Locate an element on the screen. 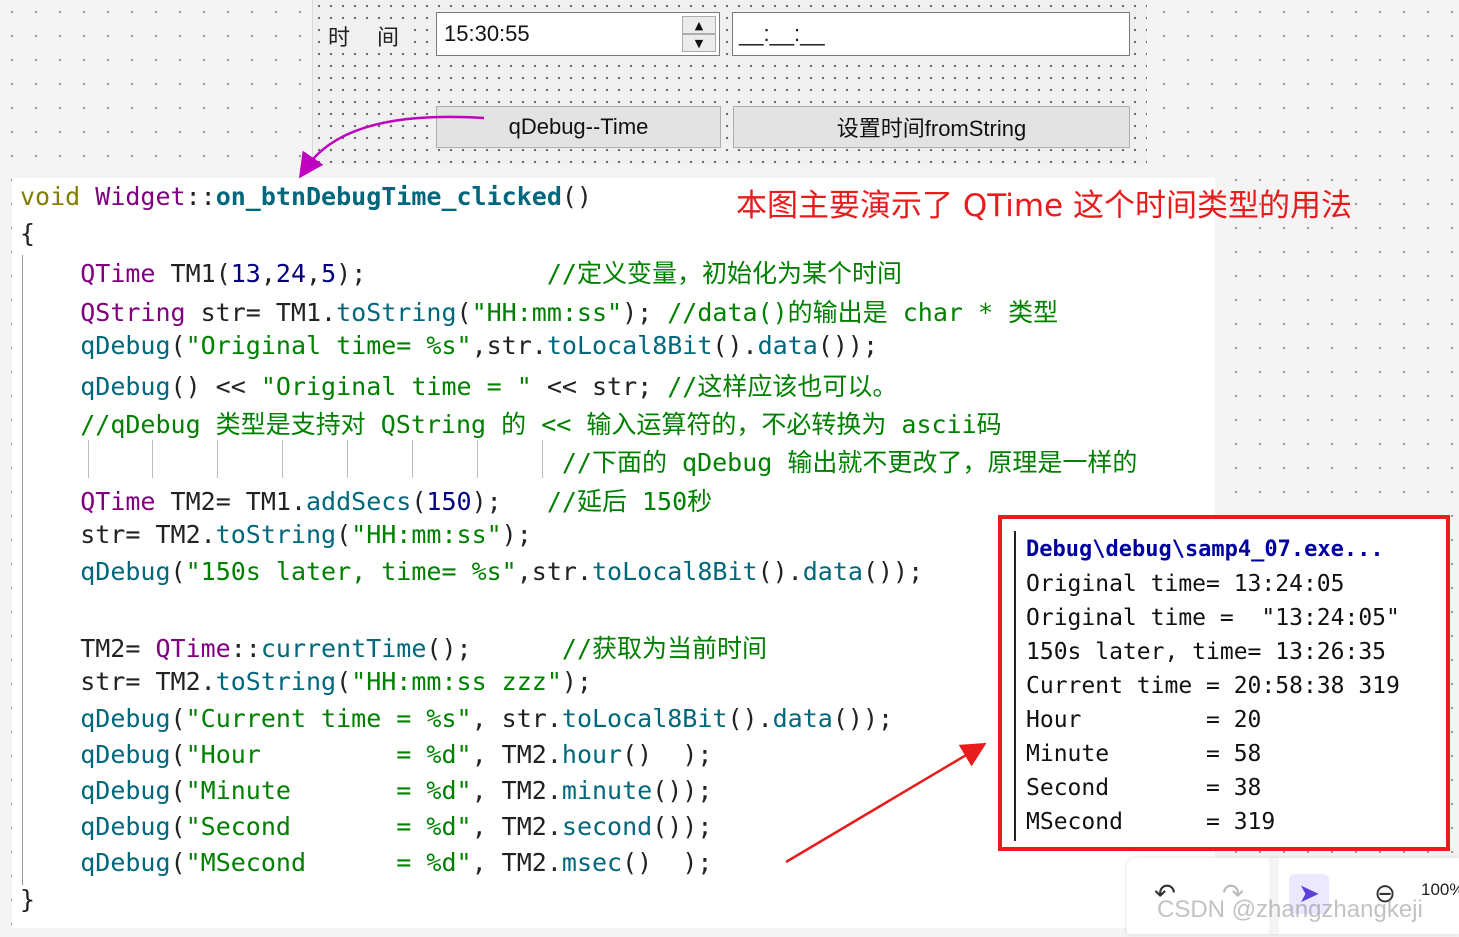 Image resolution: width=1459 pixels, height=937 pixels. code-token: currentTime is located at coordinates (343, 648).